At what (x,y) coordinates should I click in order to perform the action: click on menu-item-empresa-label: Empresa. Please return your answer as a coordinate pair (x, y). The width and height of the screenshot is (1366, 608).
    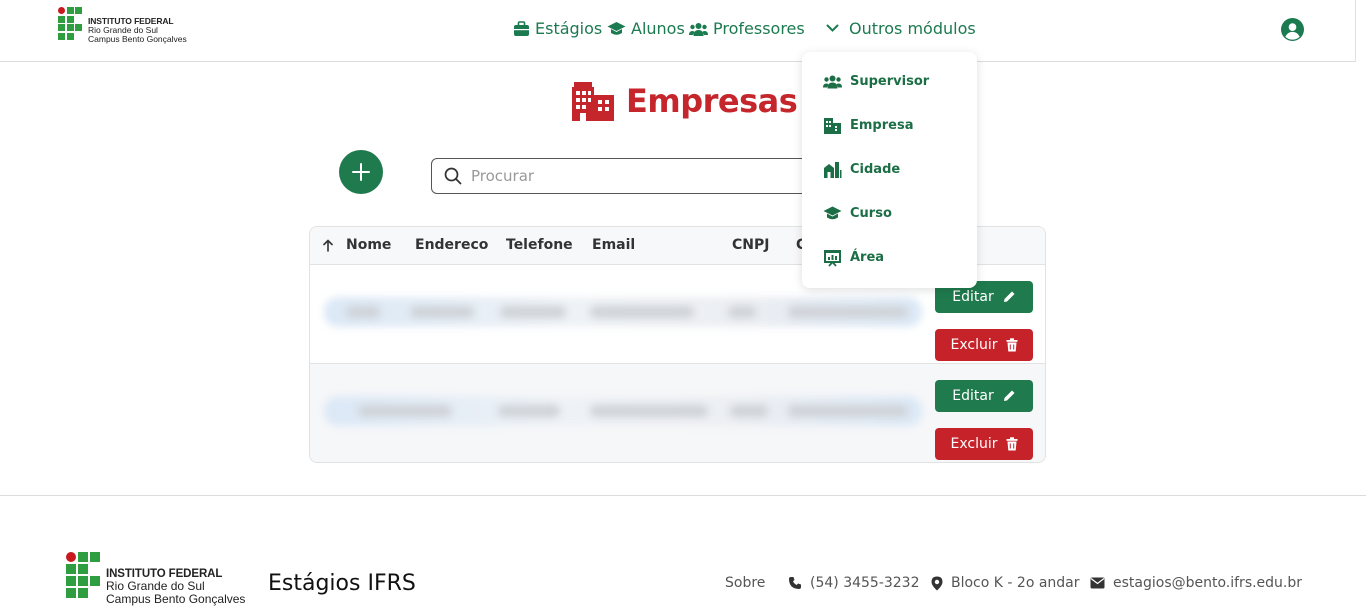
    Looking at the image, I should click on (882, 125).